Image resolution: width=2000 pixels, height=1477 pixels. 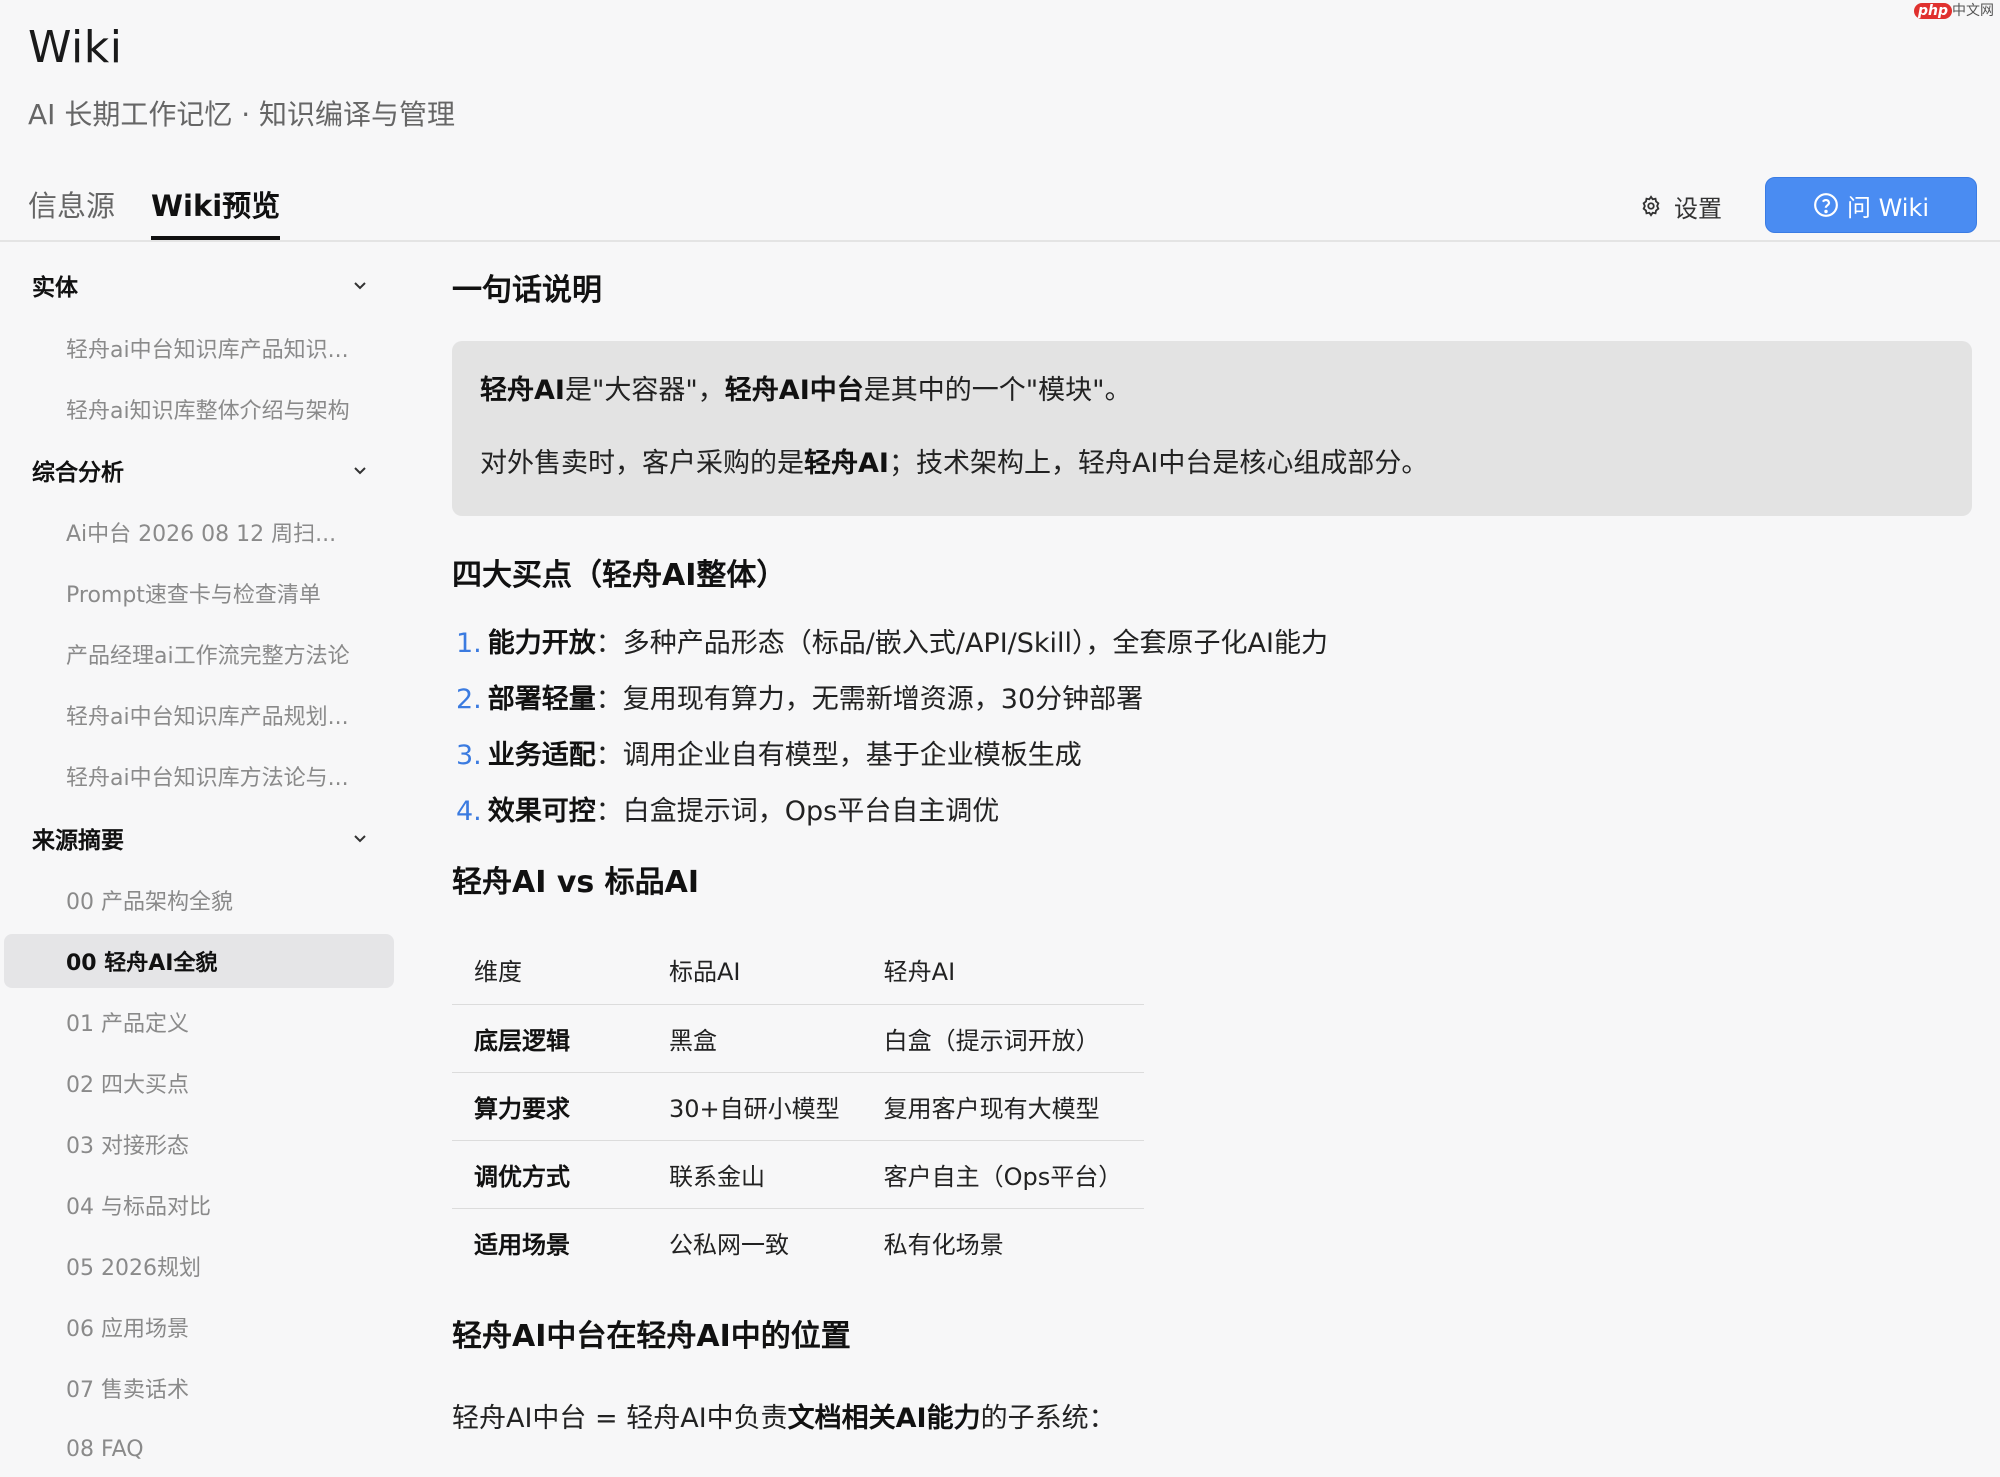 I want to click on sidebar-item: 04 与标品对比, so click(x=199, y=1205).